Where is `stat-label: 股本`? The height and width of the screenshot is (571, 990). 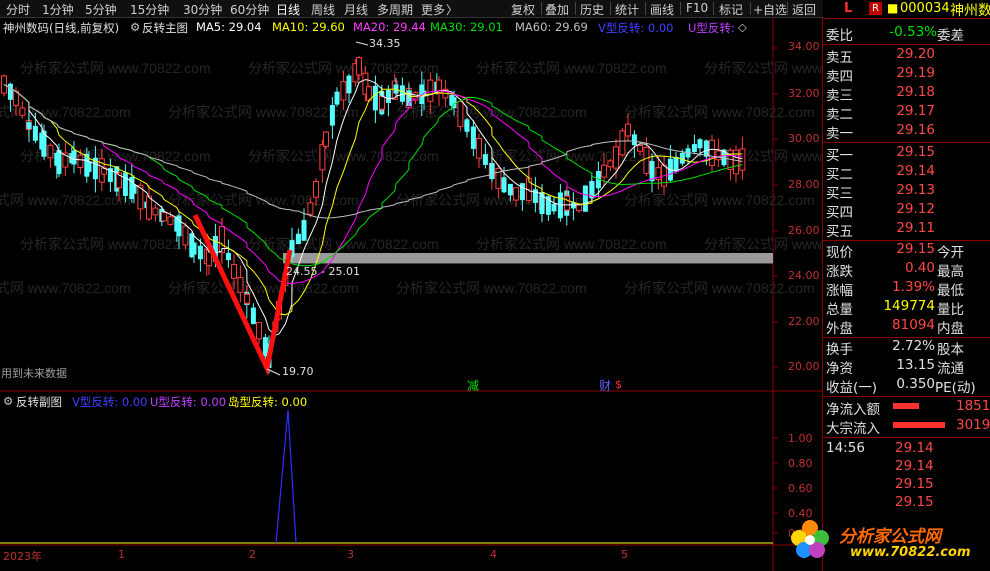 stat-label: 股本 is located at coordinates (950, 350).